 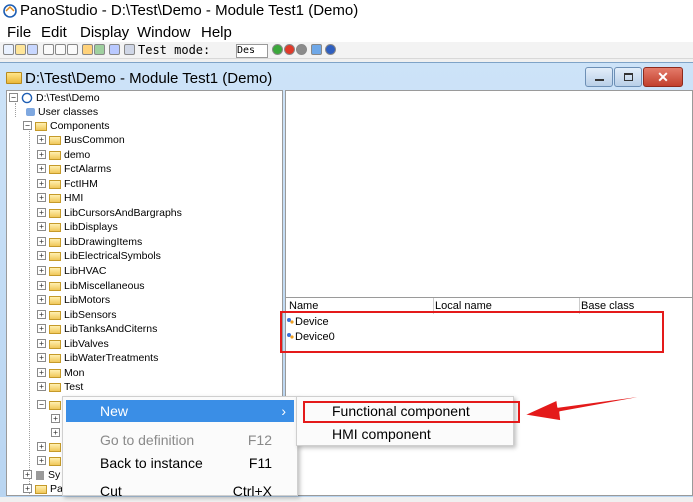 I want to click on tree-node-label: Sy, so click(x=54, y=475).